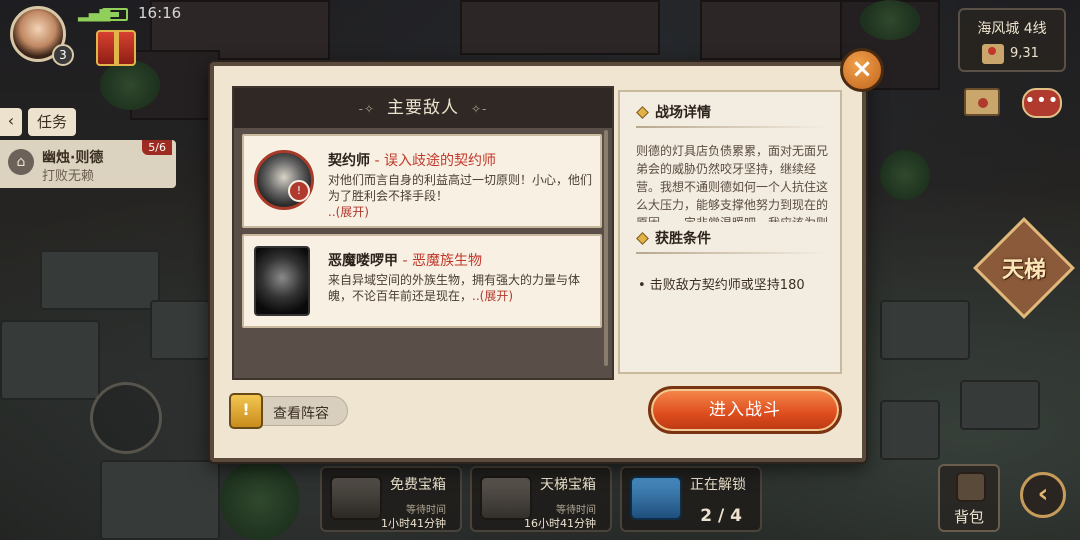  Describe the element at coordinates (418, 485) in the screenshot. I see `chest-title: 免费宝箱` at that location.